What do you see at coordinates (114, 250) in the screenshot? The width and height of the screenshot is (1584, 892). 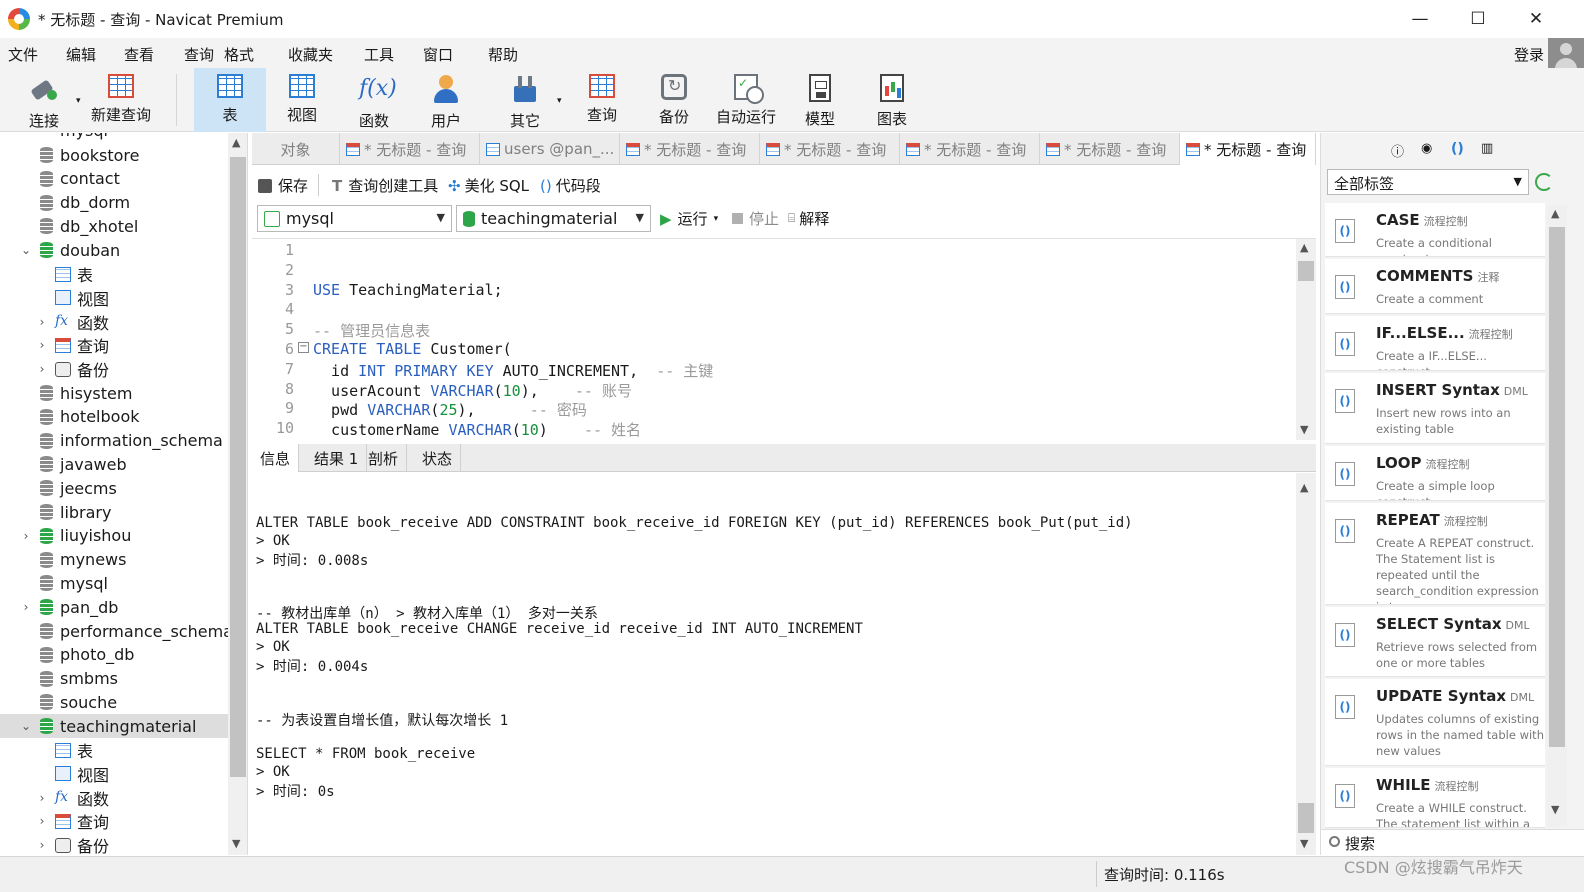 I see `tree-item-database: ⌄ douban` at bounding box center [114, 250].